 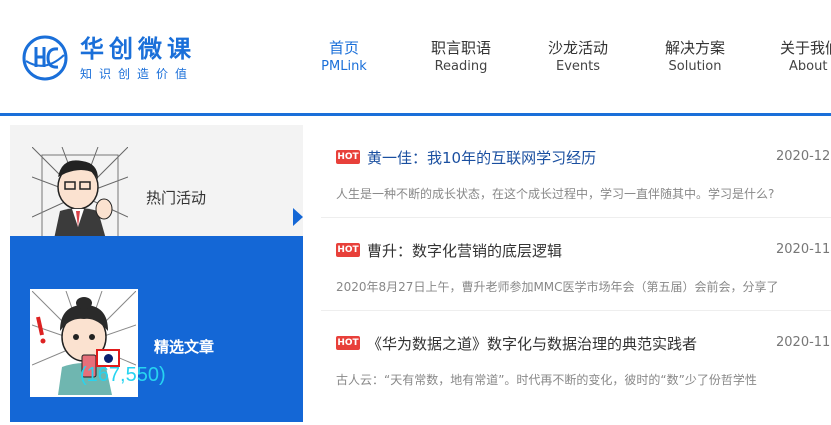 What do you see at coordinates (123, 375) in the screenshot?
I see `coordinate-readout: (167,550)` at bounding box center [123, 375].